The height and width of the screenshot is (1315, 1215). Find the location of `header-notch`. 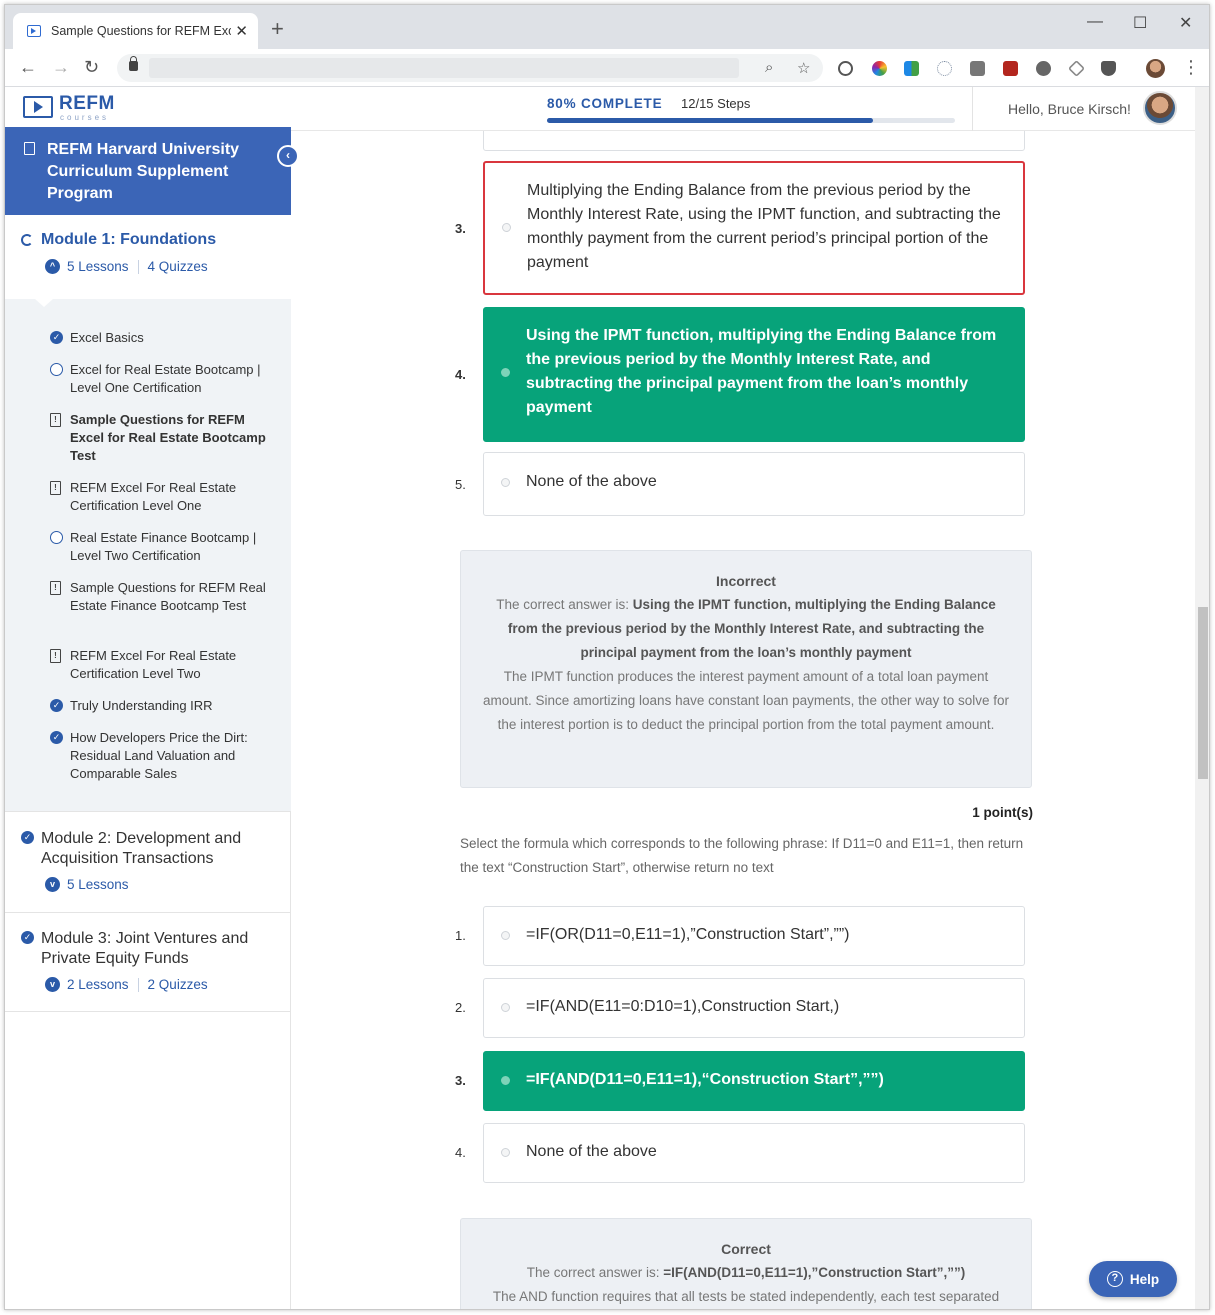

header-notch is located at coordinates (44, 303).